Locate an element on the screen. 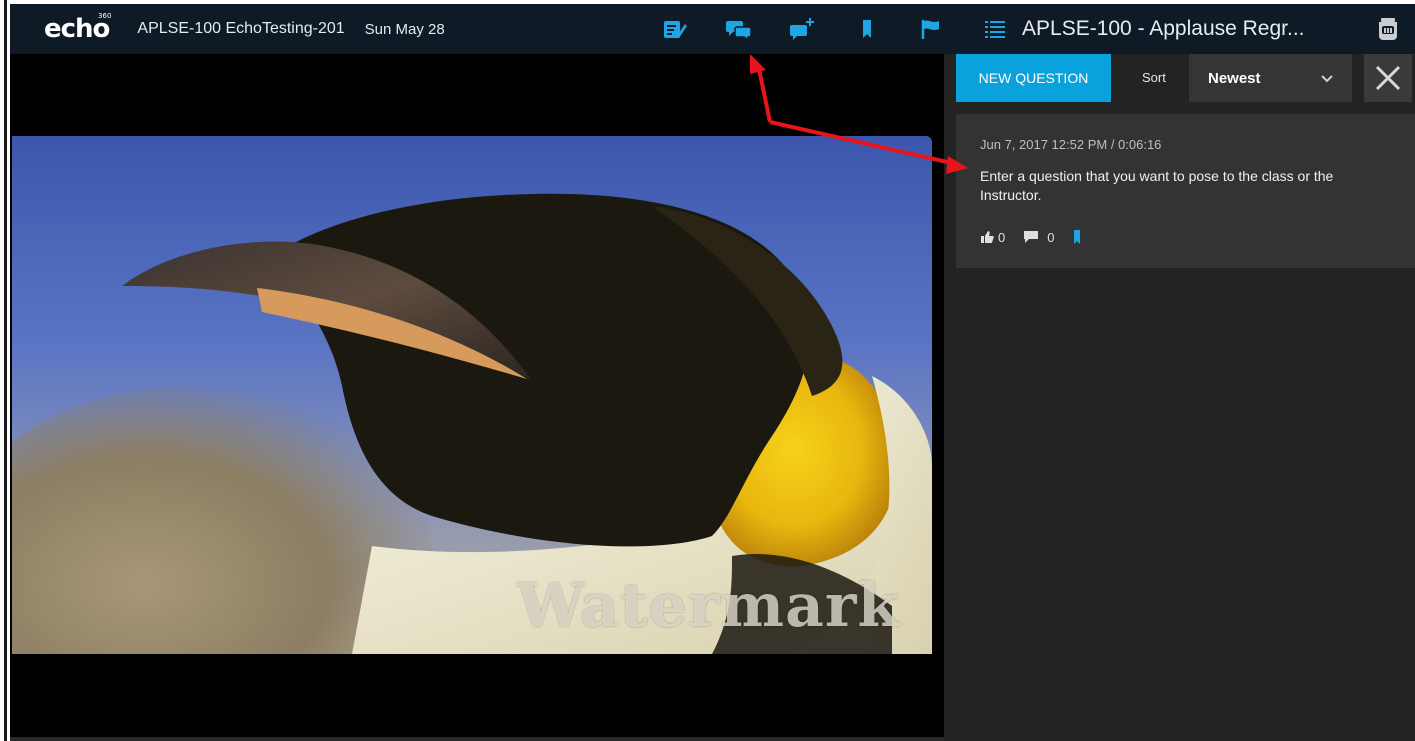  flag-icon is located at coordinates (931, 29).